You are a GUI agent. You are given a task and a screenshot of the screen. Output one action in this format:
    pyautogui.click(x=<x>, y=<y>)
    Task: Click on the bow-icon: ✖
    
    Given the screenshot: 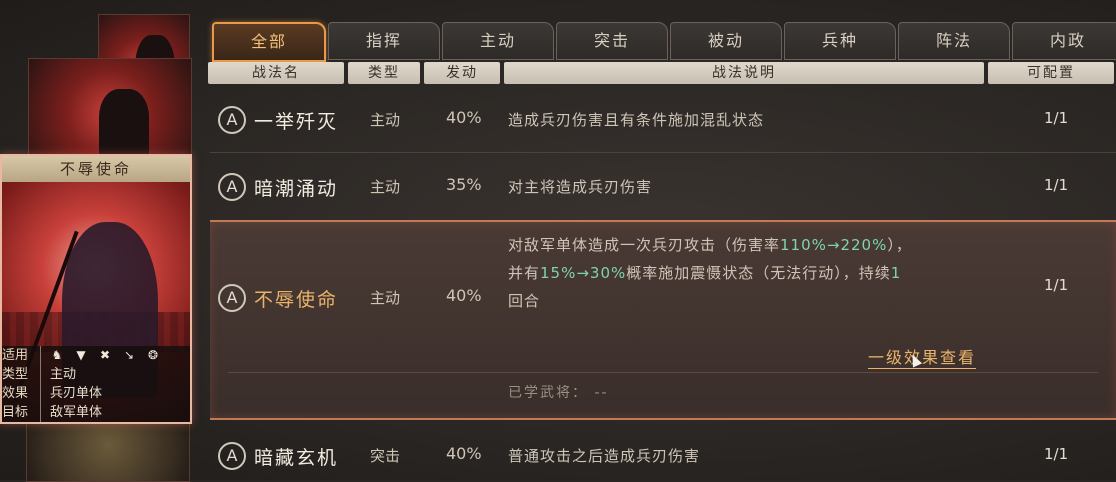 What is the action you would take?
    pyautogui.click(x=105, y=355)
    